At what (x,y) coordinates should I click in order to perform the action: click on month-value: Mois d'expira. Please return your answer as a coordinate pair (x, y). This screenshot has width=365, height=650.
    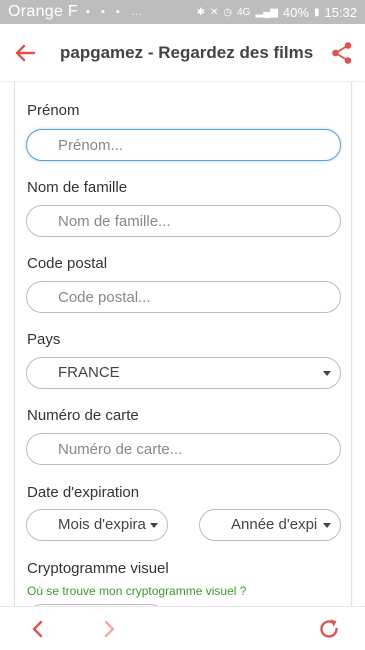
    Looking at the image, I should click on (102, 524).